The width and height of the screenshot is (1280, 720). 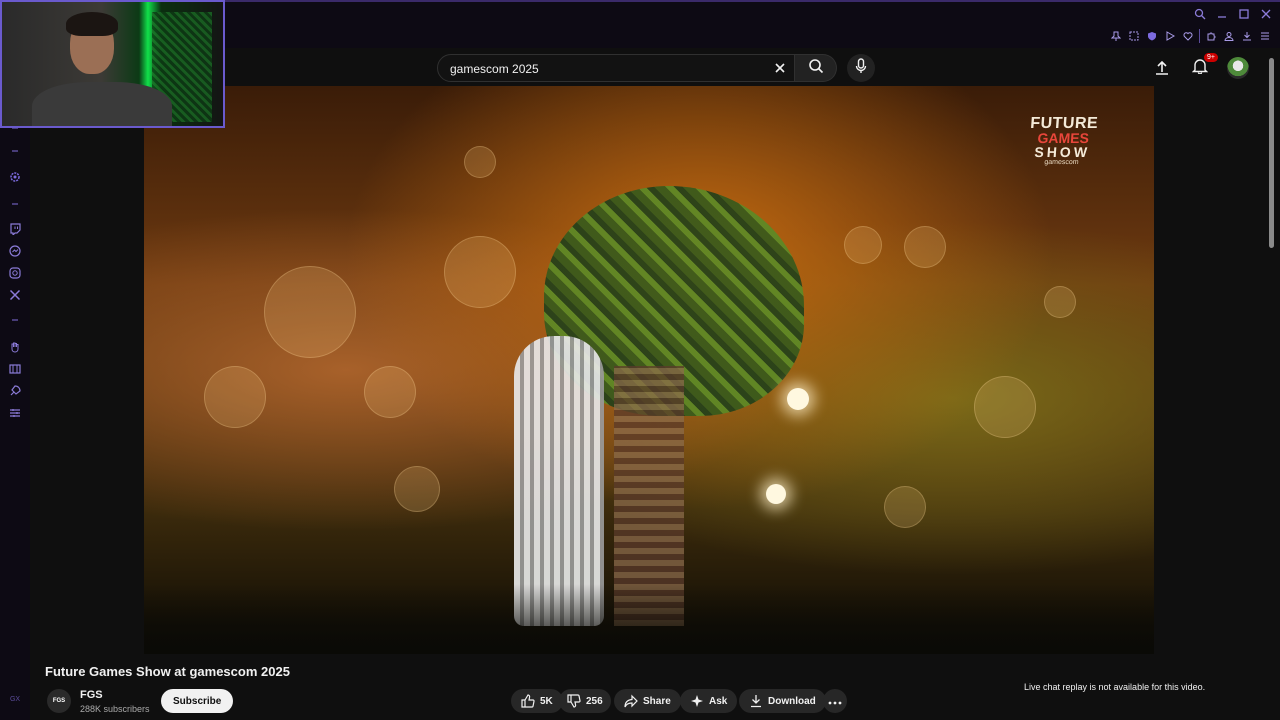 I want to click on channel-avatar: FGS, so click(x=59, y=701).